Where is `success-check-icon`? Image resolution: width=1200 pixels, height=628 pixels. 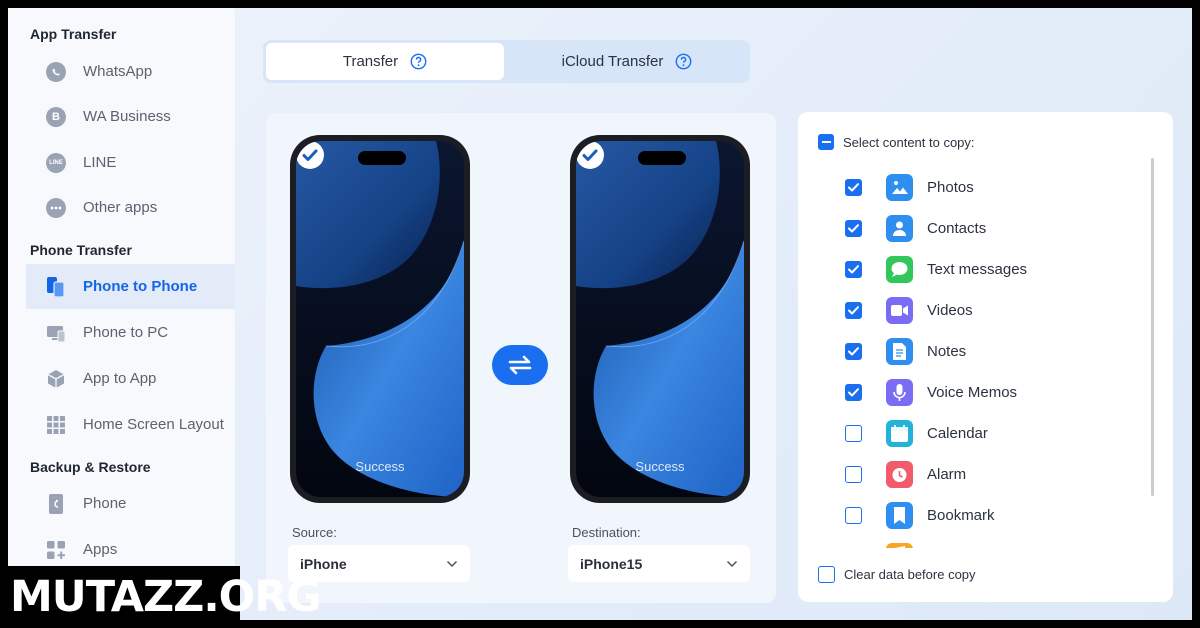
success-check-icon is located at coordinates (310, 155).